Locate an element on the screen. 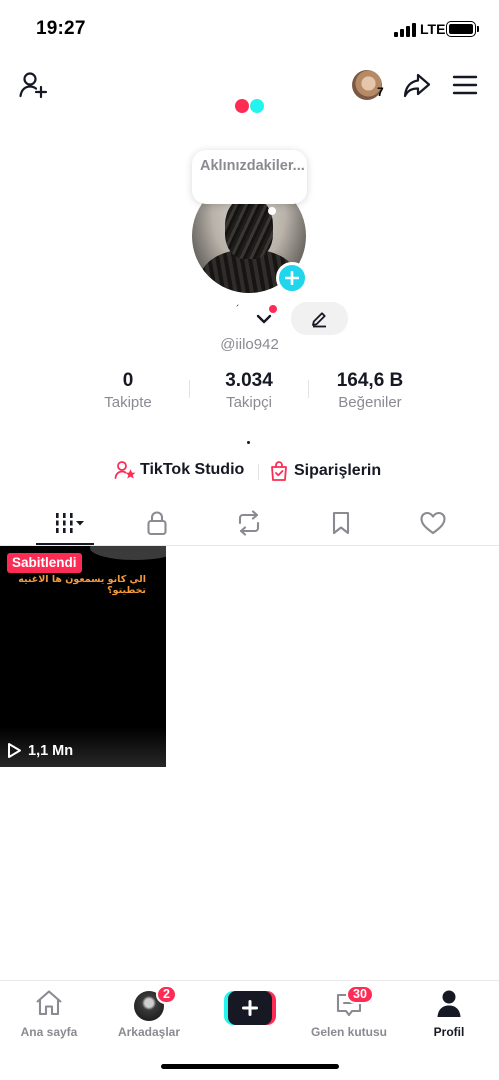  create-video-button is located at coordinates (250, 1008).